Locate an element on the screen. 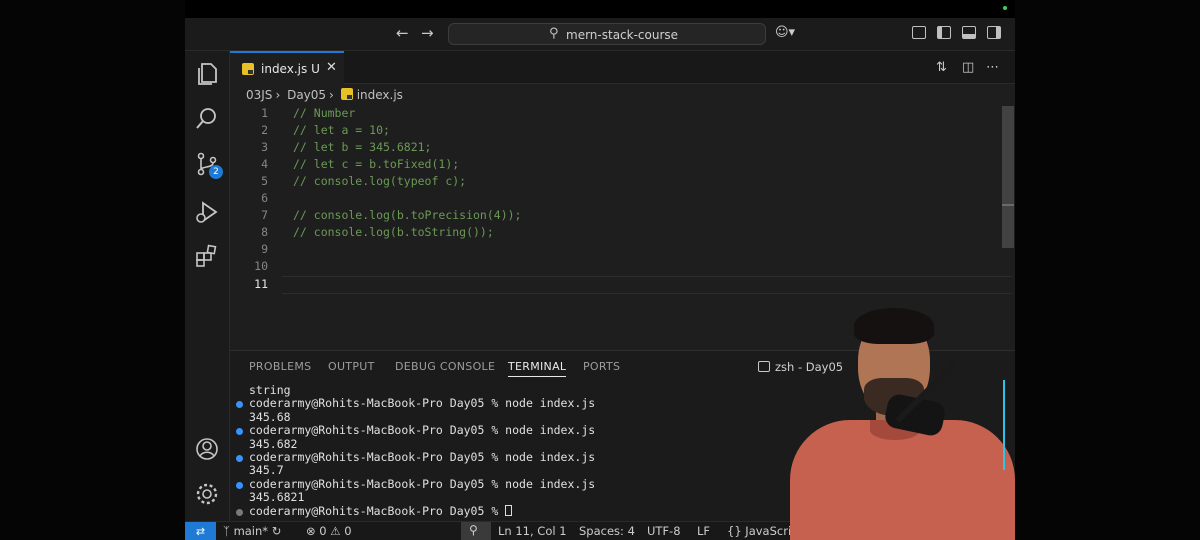 This screenshot has width=1200, height=540. line-number: 9 is located at coordinates (264, 249).